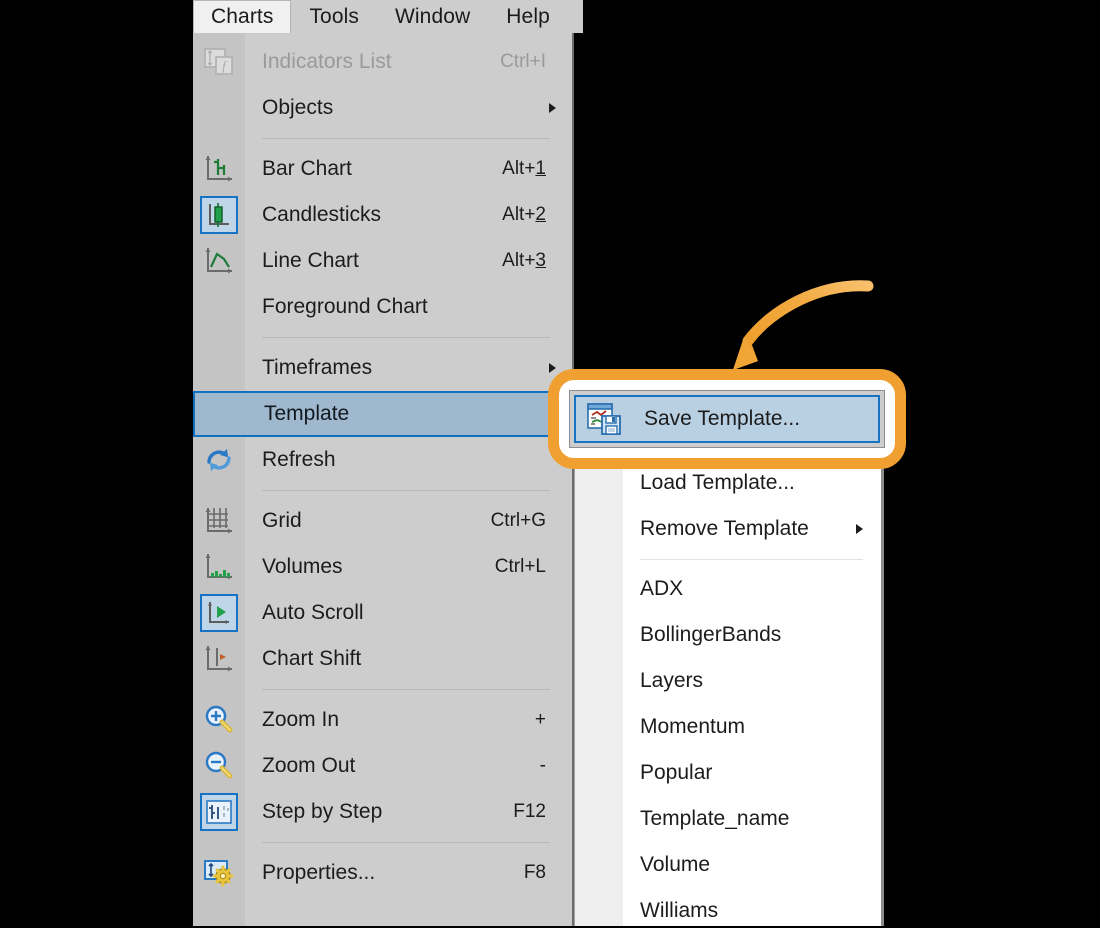 Image resolution: width=1100 pixels, height=928 pixels. Describe the element at coordinates (219, 873) in the screenshot. I see `properties-icon` at that location.